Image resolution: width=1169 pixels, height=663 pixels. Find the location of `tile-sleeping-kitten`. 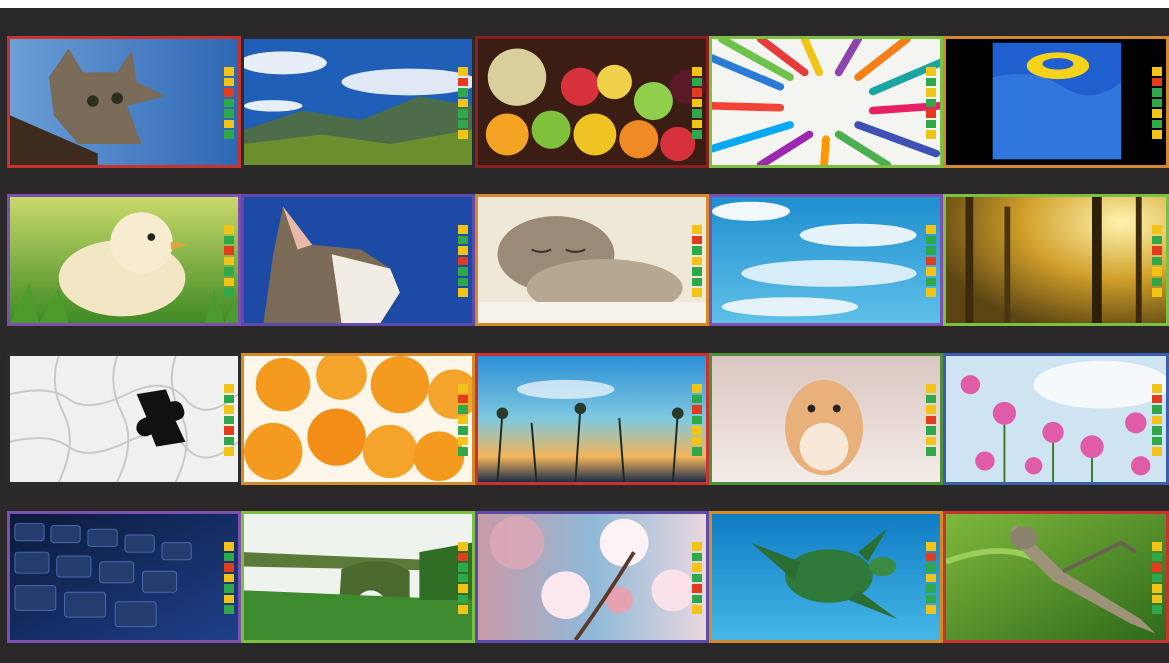

tile-sleeping-kitten is located at coordinates (592, 260).